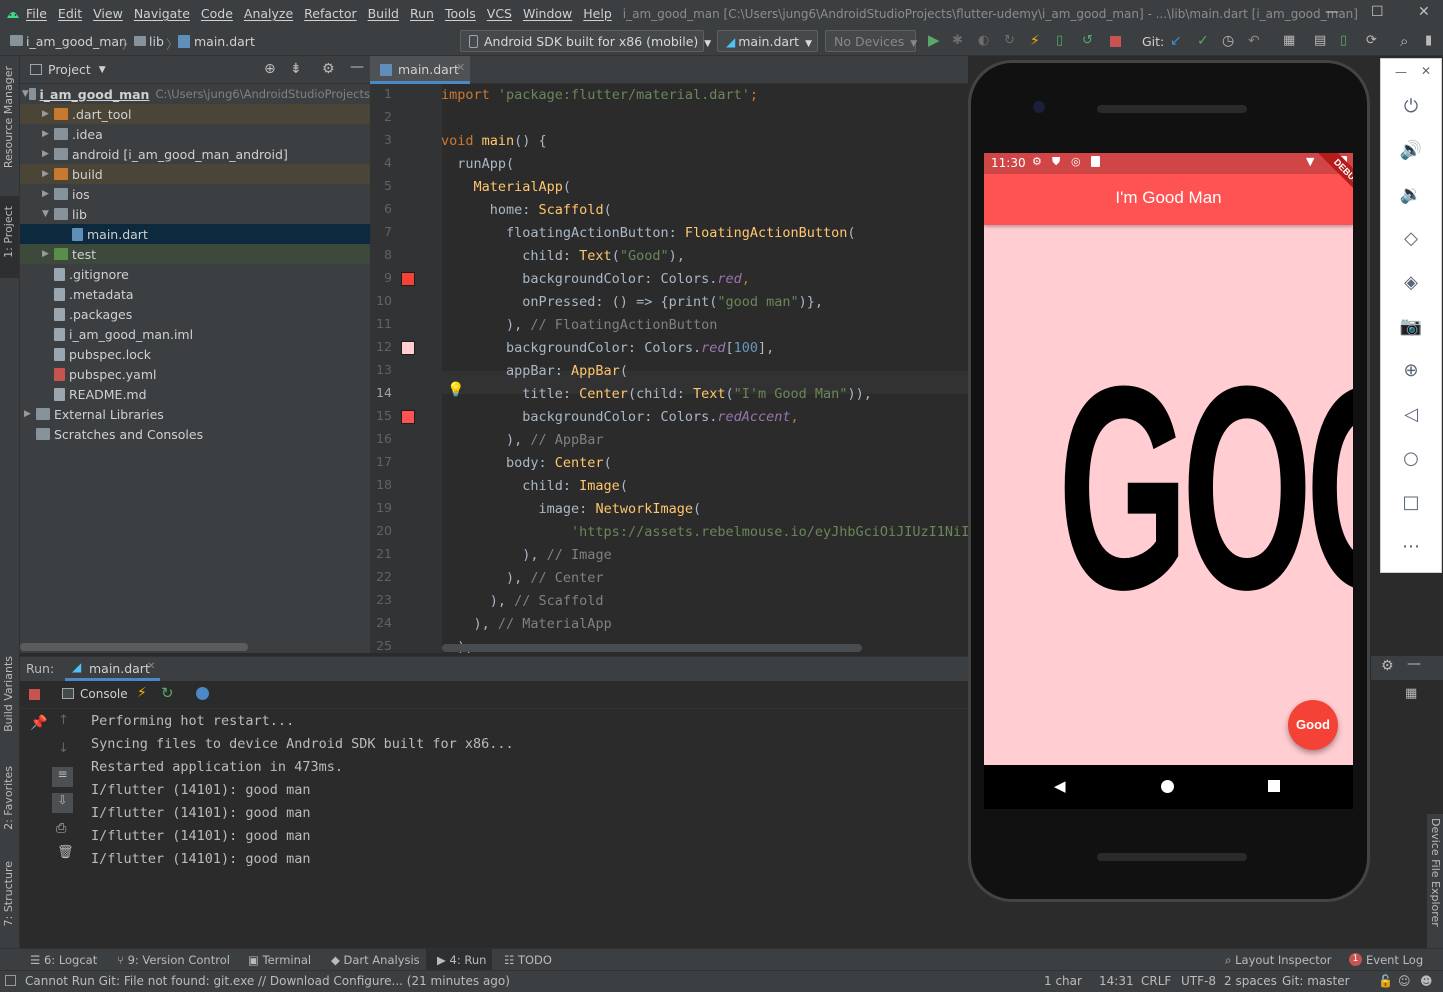  What do you see at coordinates (69, 69) in the screenshot?
I see `project-view-selector: Project` at bounding box center [69, 69].